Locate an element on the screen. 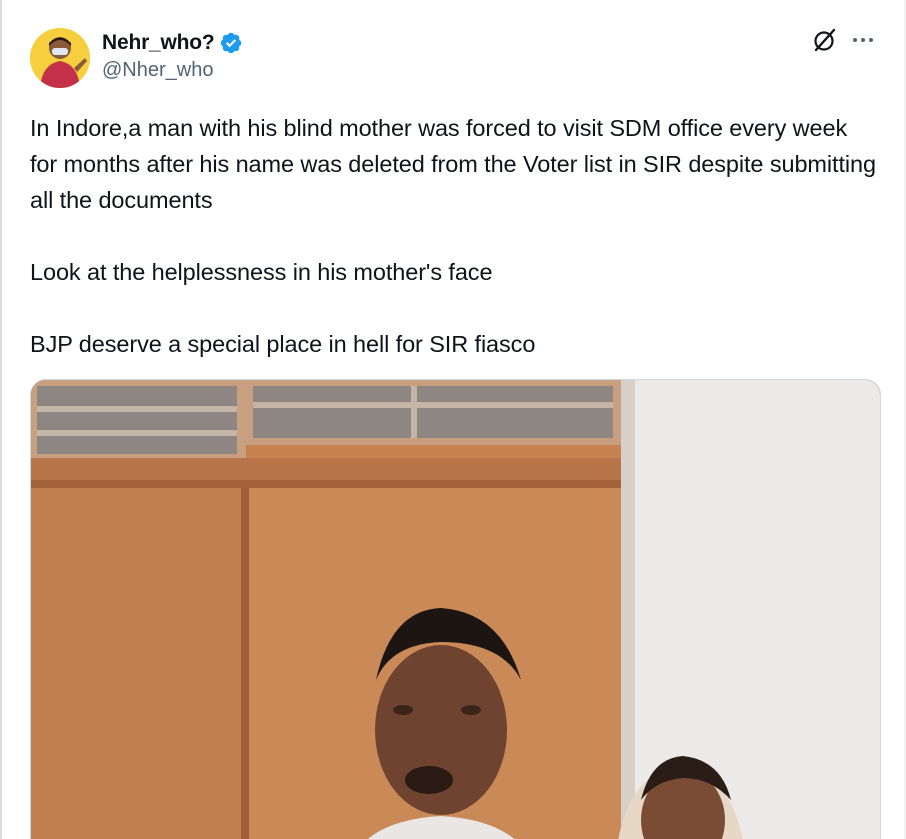  author-handle: @Nher_who is located at coordinates (172, 70).